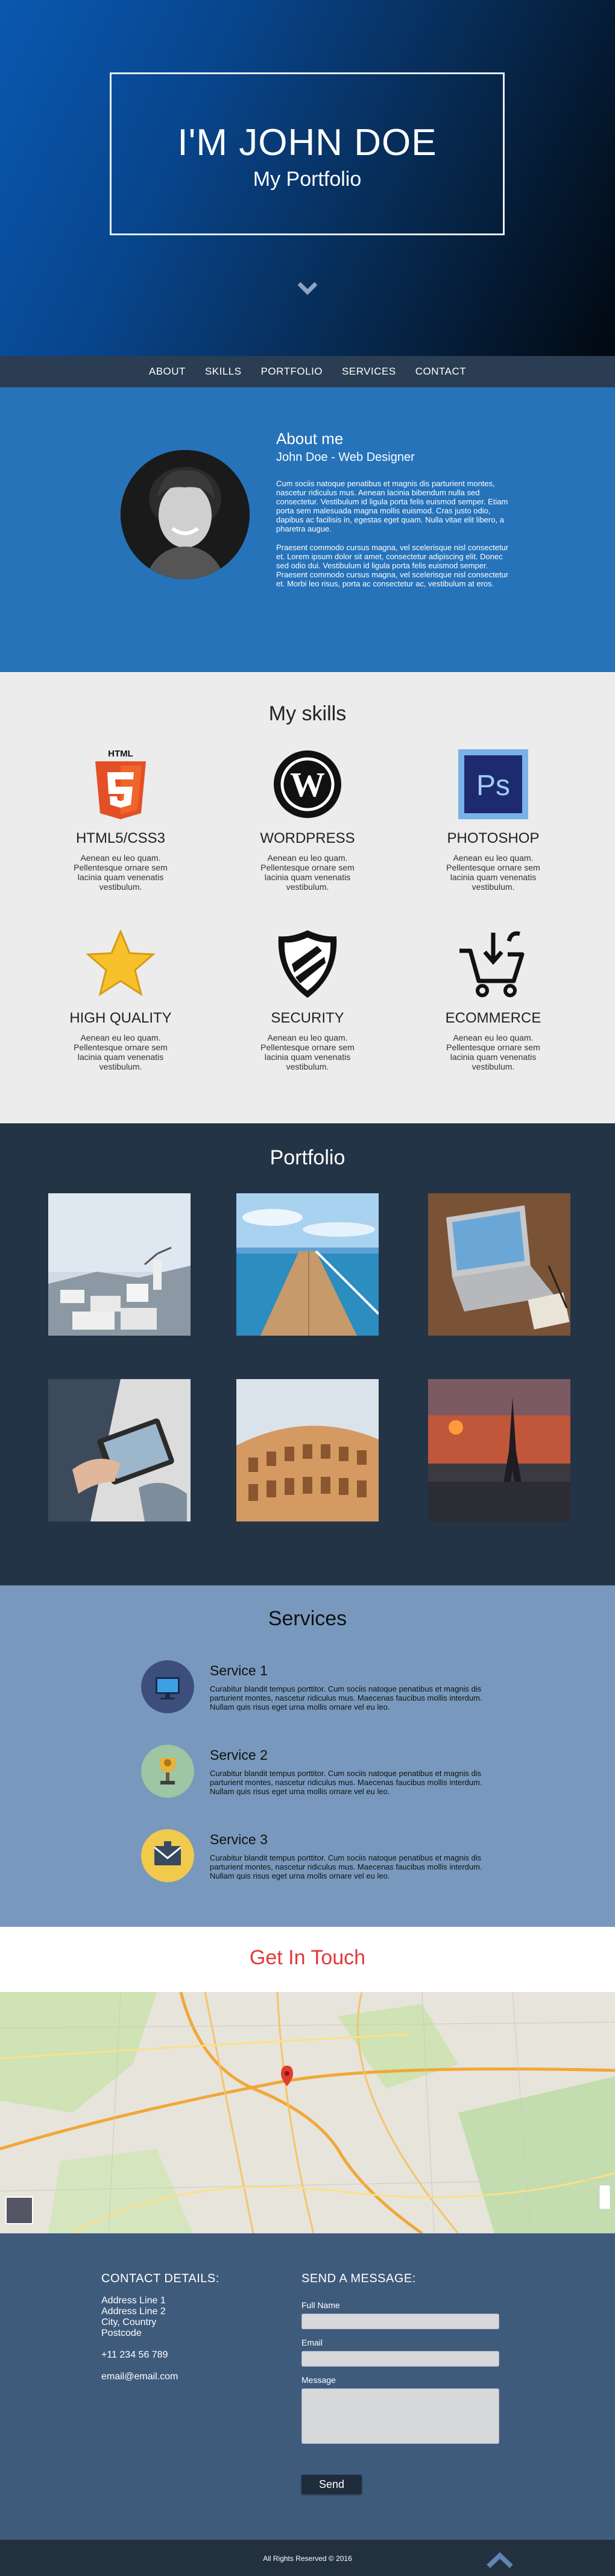 This screenshot has width=615, height=2576. What do you see at coordinates (307, 142) in the screenshot?
I see `hero-title: I'M JOHN DOE` at bounding box center [307, 142].